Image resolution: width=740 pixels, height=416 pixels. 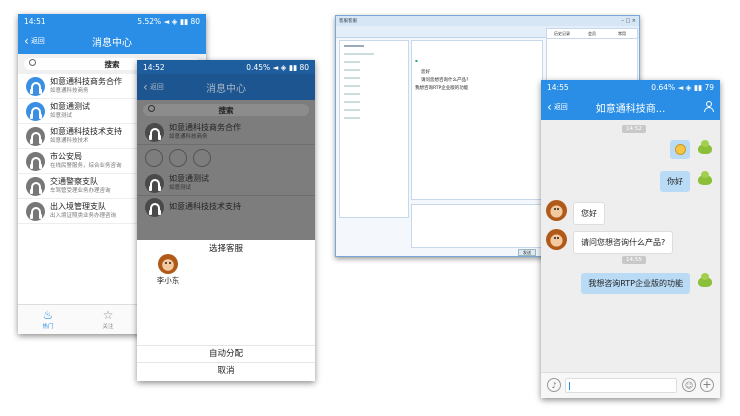 I want to click on sheet-title: 选择客服, so click(x=225, y=249).